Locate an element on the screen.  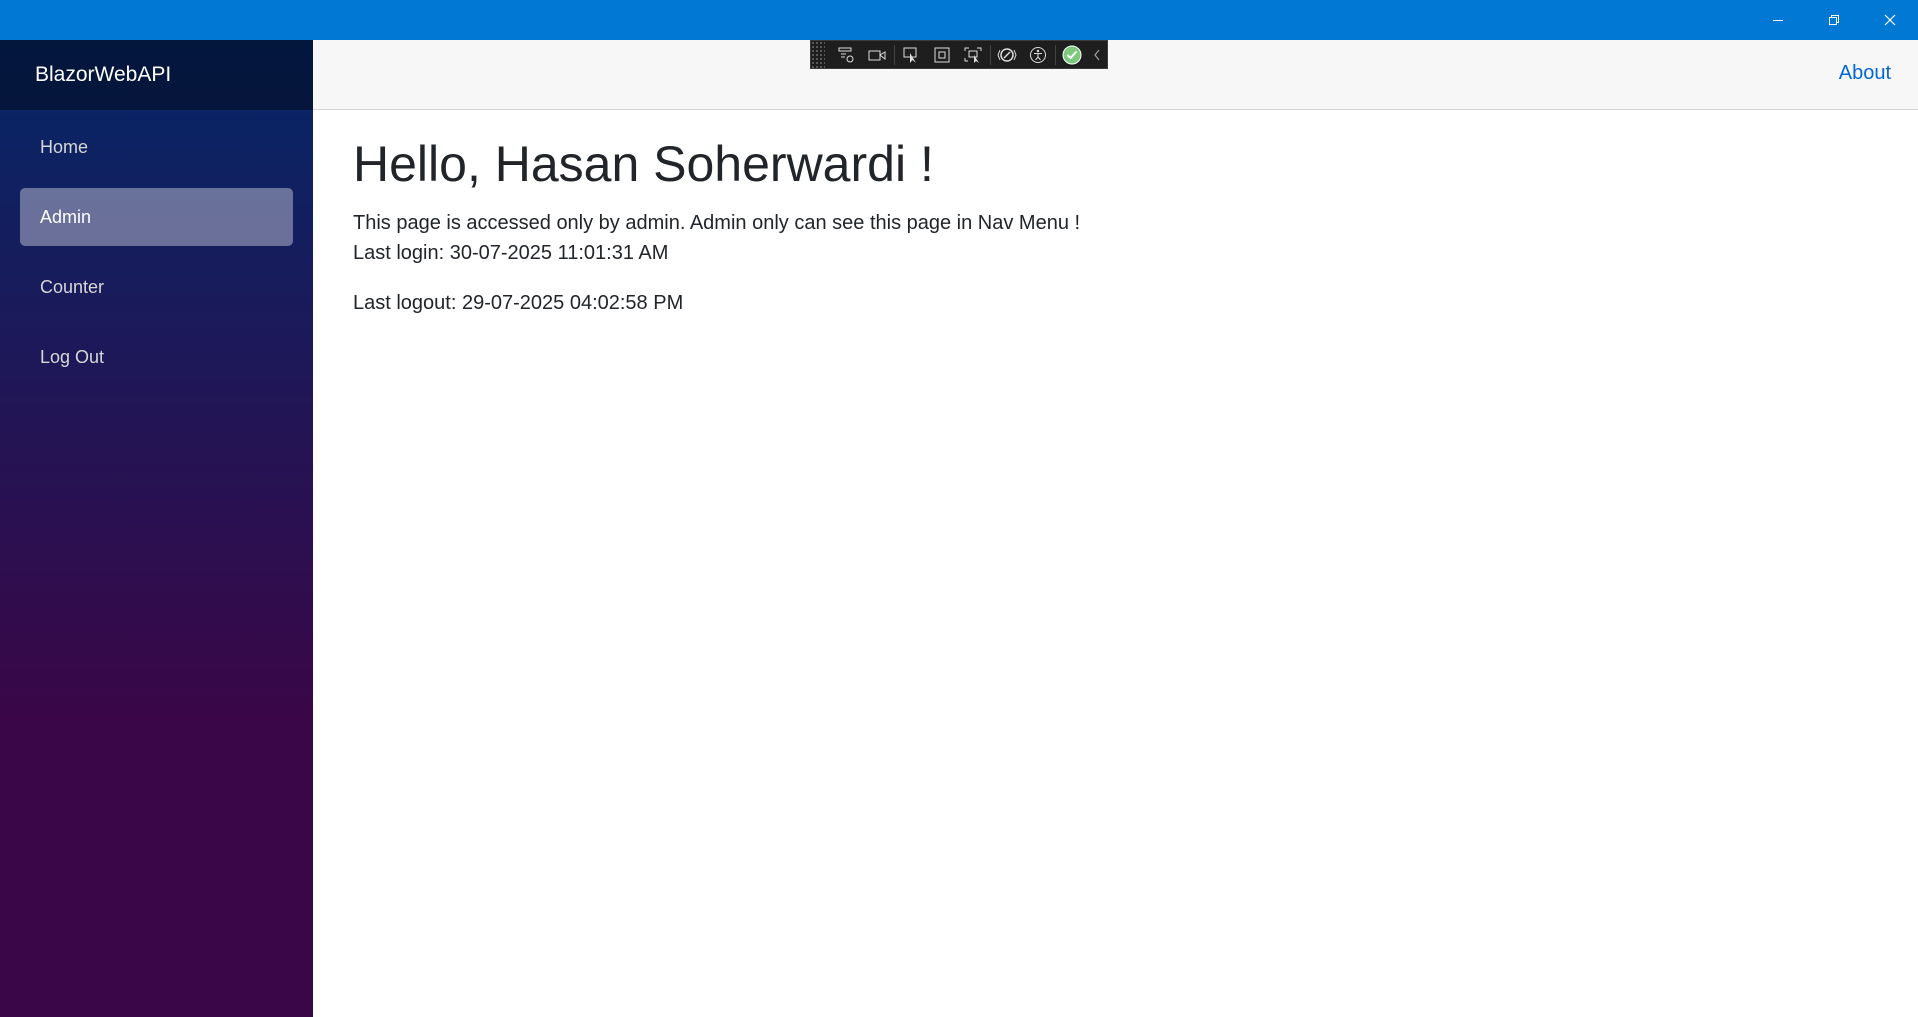
display-layout-adorners-button is located at coordinates (942, 54).